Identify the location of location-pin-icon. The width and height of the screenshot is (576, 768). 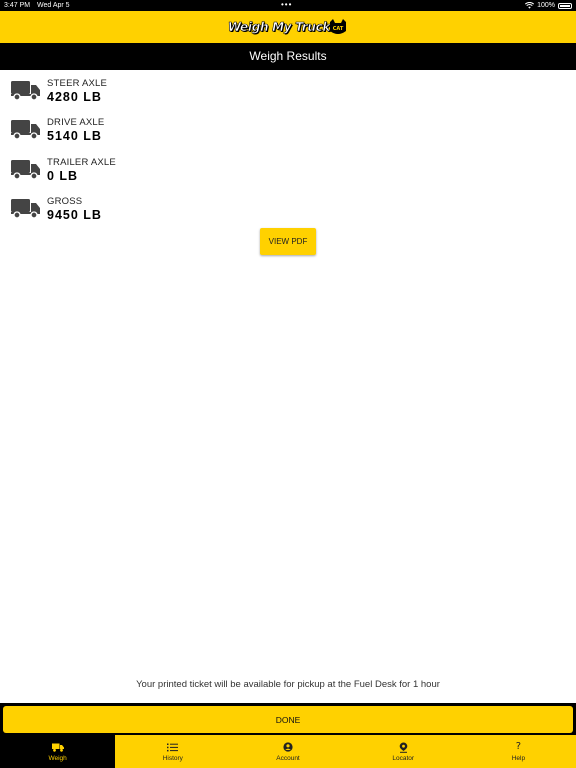
(403, 747).